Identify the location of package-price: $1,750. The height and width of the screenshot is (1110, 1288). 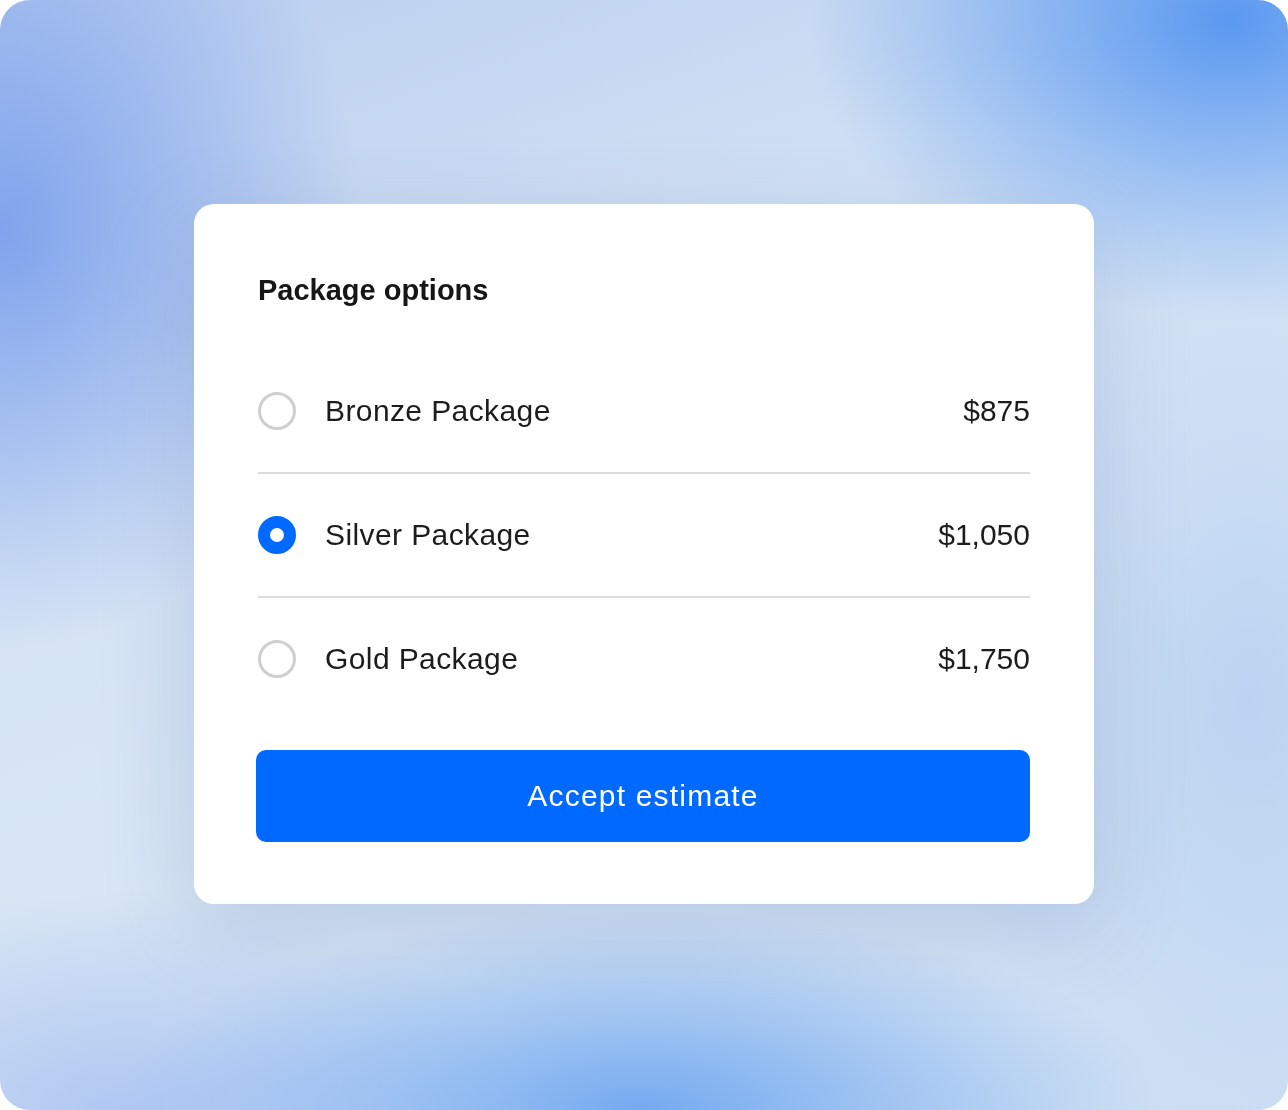
(984, 659).